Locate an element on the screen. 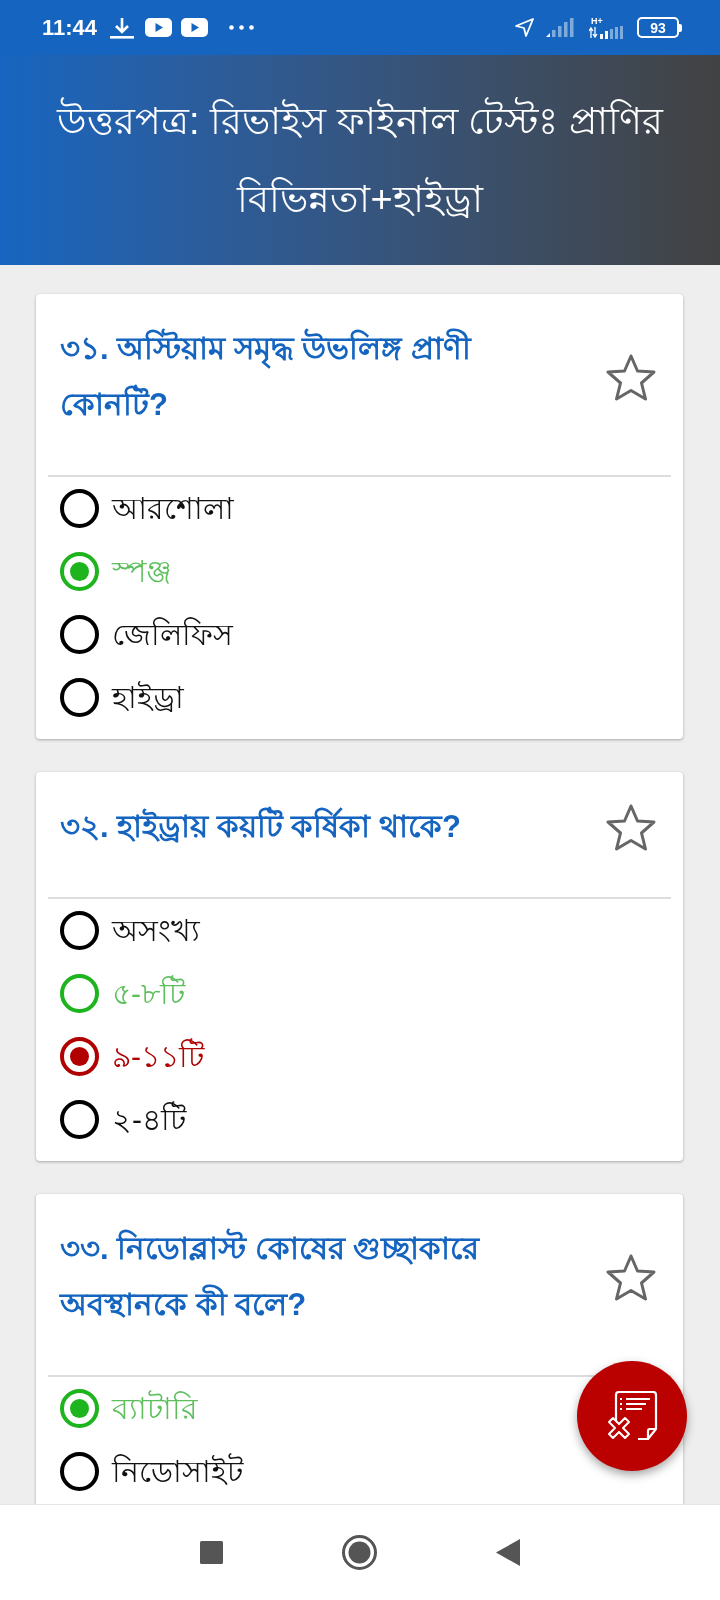 Image resolution: width=720 pixels, height=1600 pixels. page-title: উত্তরপত্র: রিভাইস ফাইনাল টেস্টঃ প্রাণির বিভিন্নতা+হাইড্রা is located at coordinates (360, 160).